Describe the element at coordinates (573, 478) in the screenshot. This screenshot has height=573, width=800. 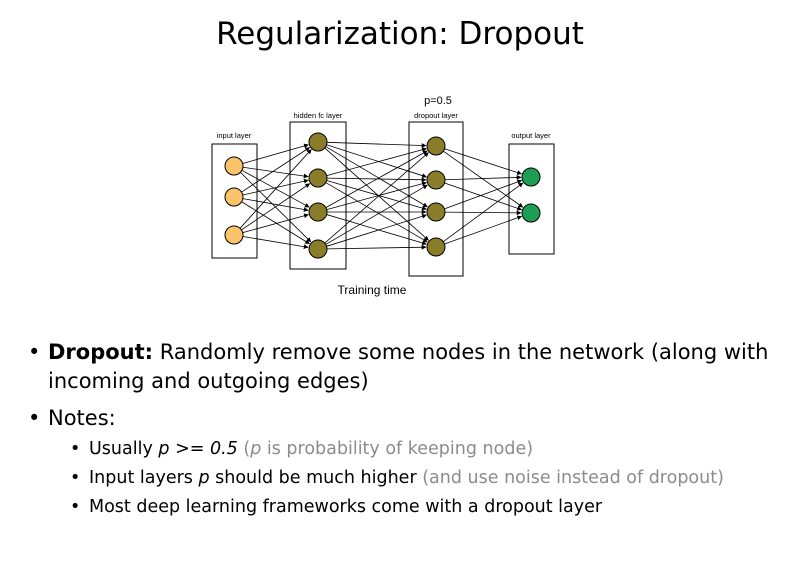
I see `grey-note: (and use noise instead of dropout)` at that location.